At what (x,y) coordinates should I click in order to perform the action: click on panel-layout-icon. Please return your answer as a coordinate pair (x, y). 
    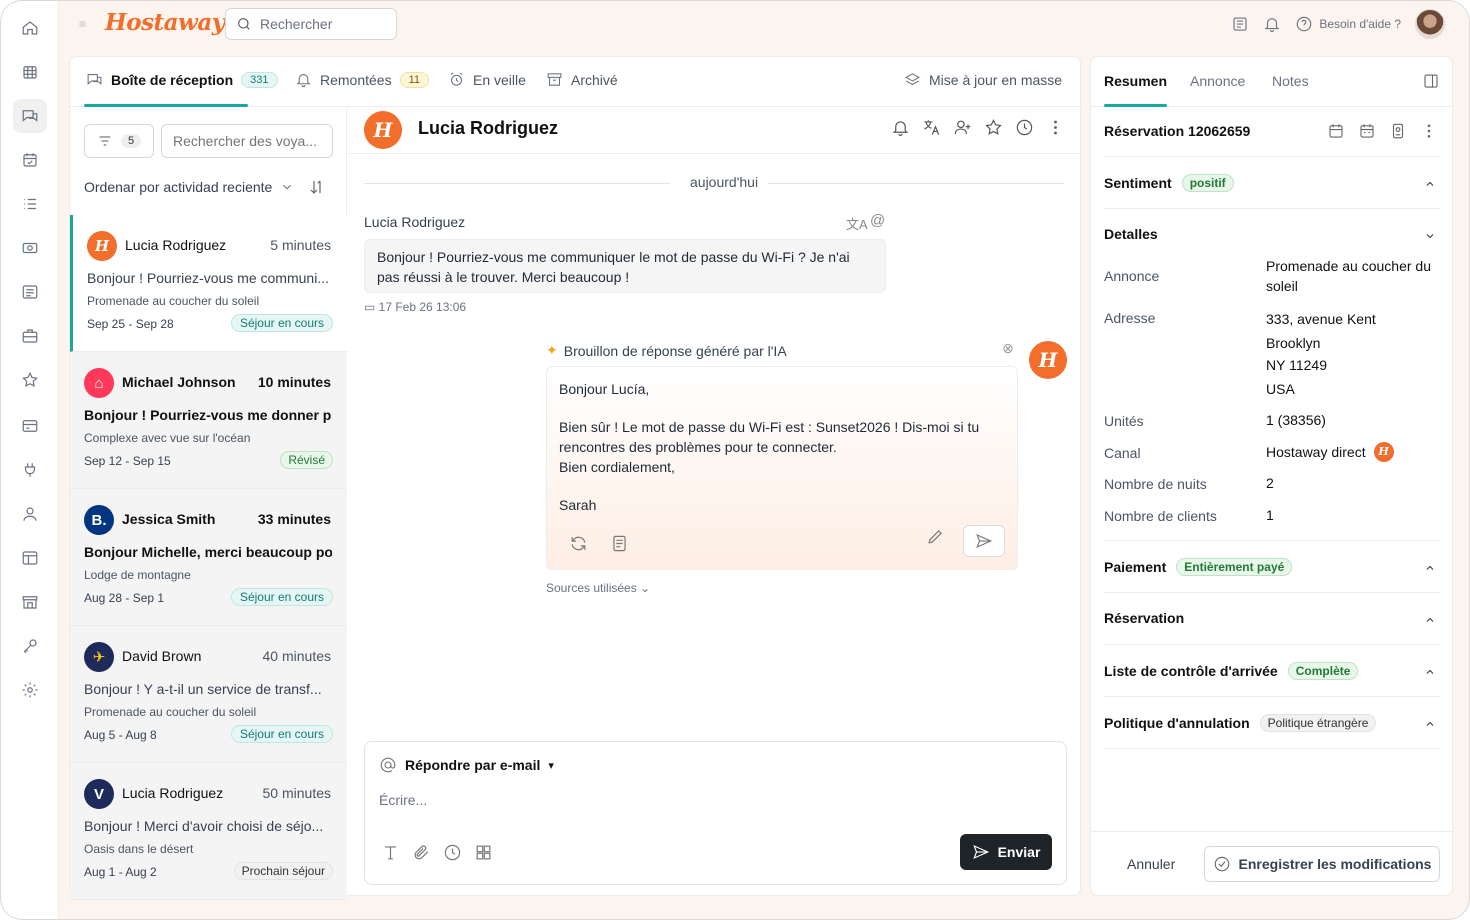
    Looking at the image, I should click on (1431, 82).